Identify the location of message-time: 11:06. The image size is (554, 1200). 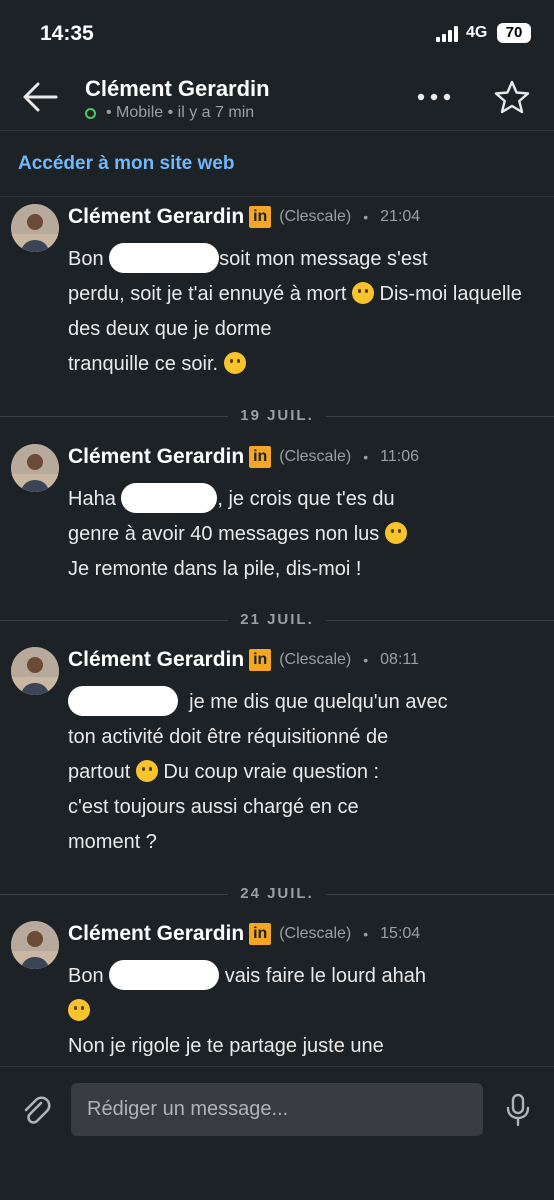
(399, 456).